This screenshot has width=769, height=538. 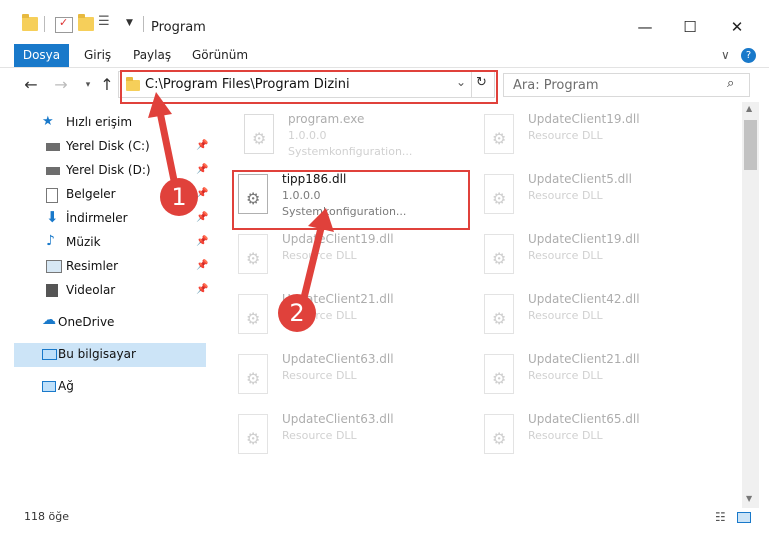 I want to click on annotation-arrows, so click(x=241, y=201).